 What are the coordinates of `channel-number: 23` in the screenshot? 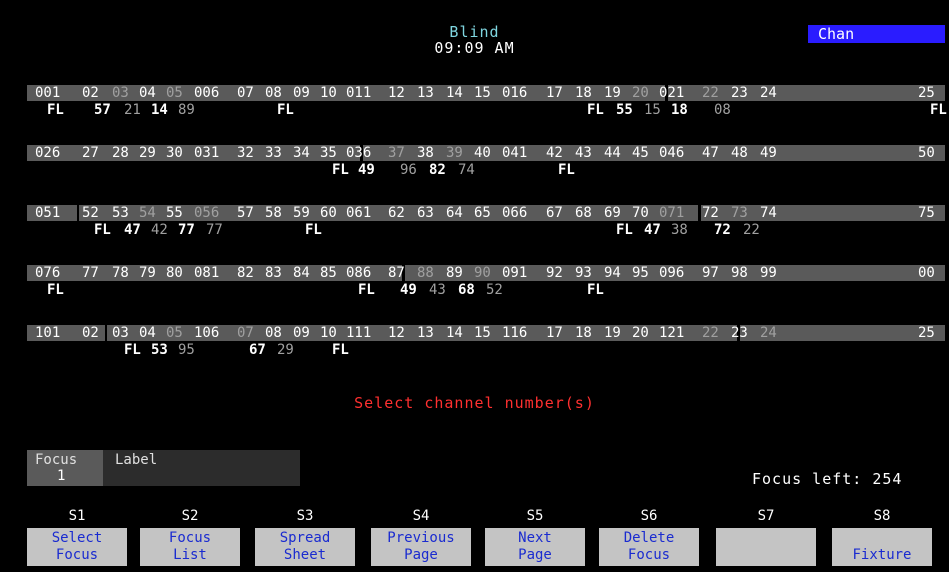 It's located at (739, 333).